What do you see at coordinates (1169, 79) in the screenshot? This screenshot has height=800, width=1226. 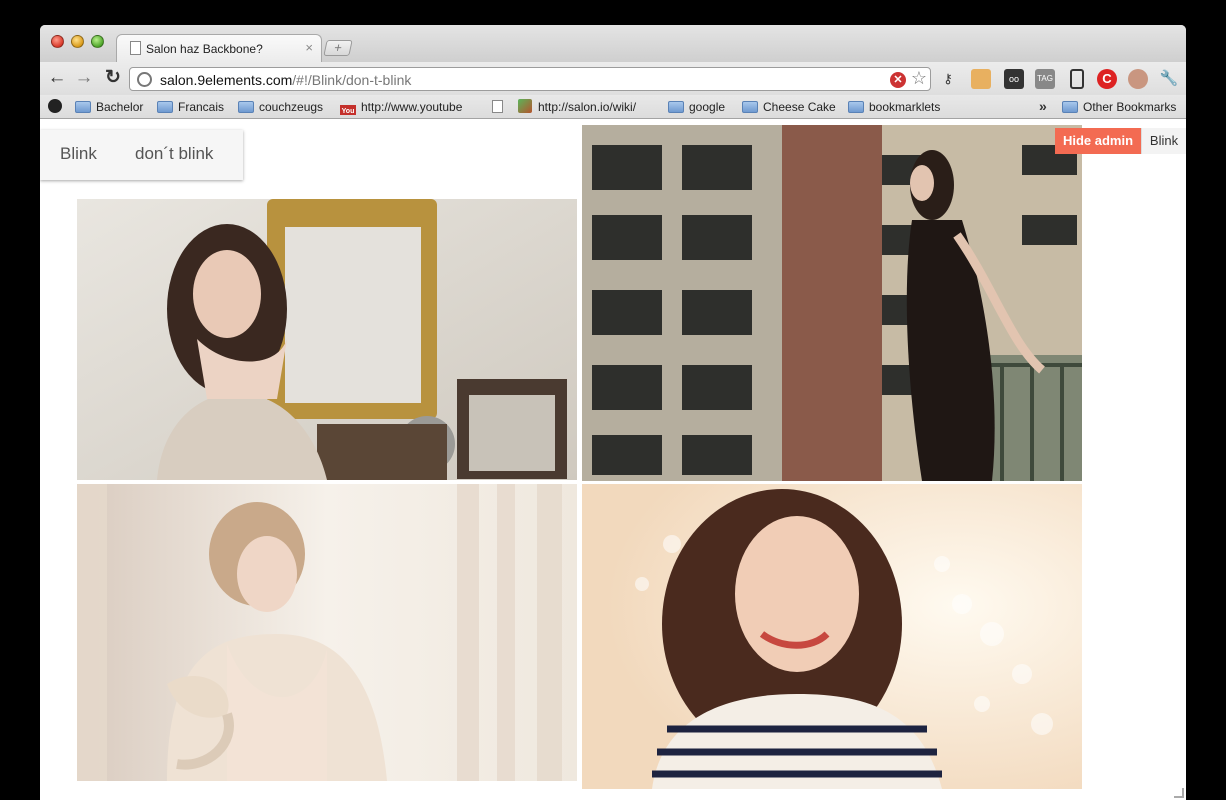 I see `wrench-icon: 🔧` at bounding box center [1169, 79].